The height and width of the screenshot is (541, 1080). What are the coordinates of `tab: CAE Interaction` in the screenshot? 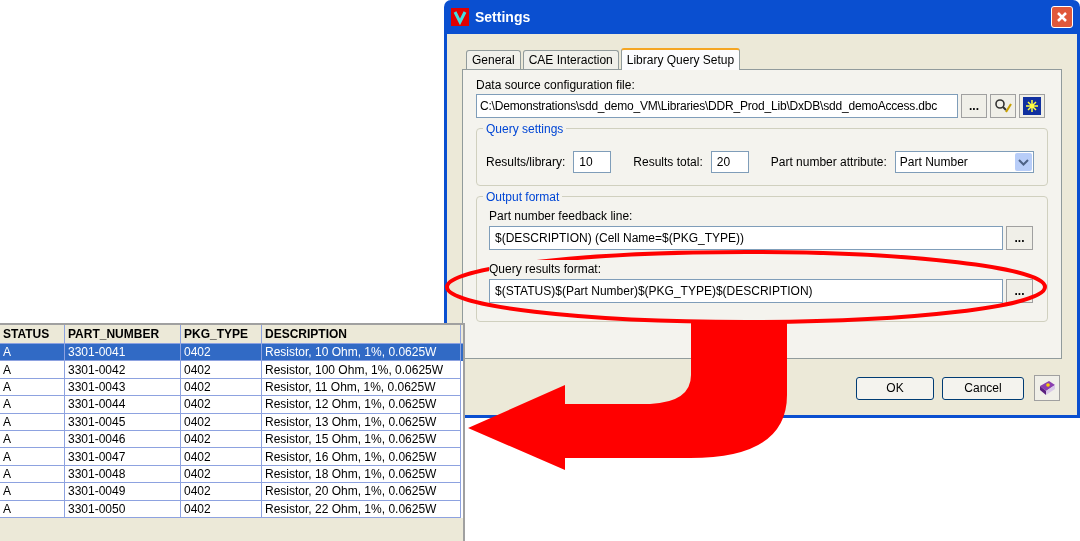 It's located at (570, 59).